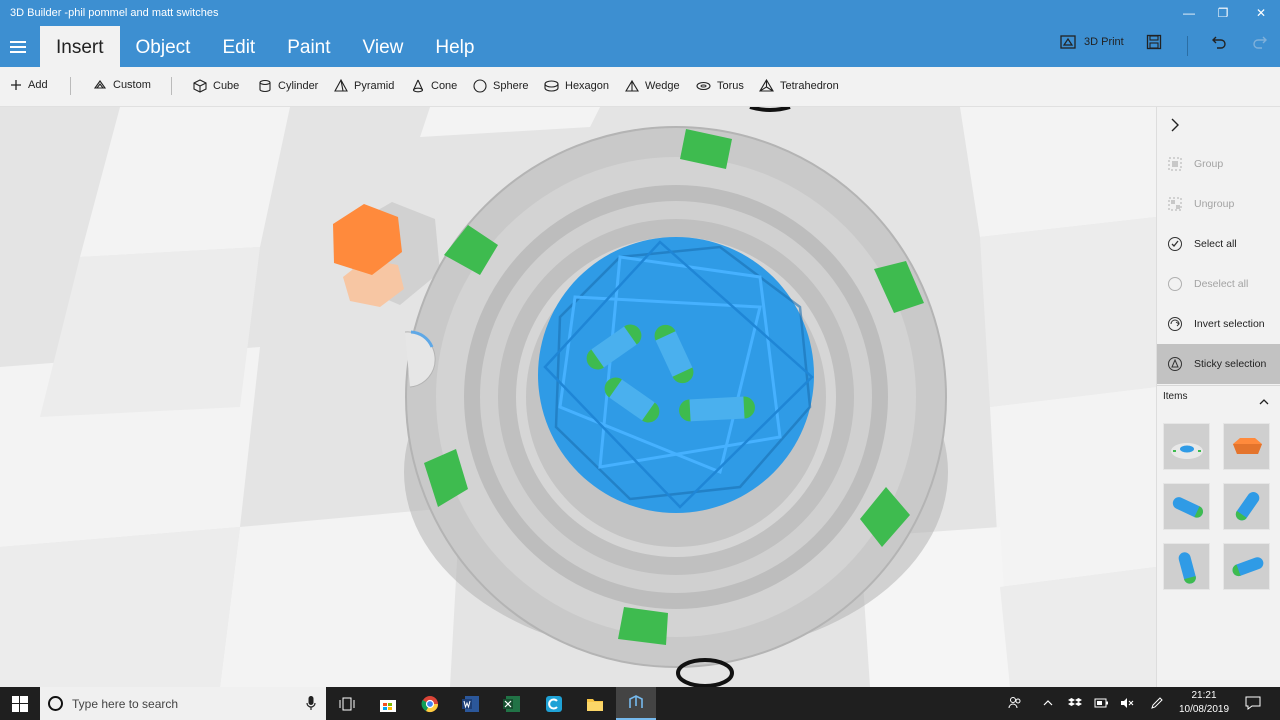  I want to click on volume-muted-icon, so click(1127, 705).